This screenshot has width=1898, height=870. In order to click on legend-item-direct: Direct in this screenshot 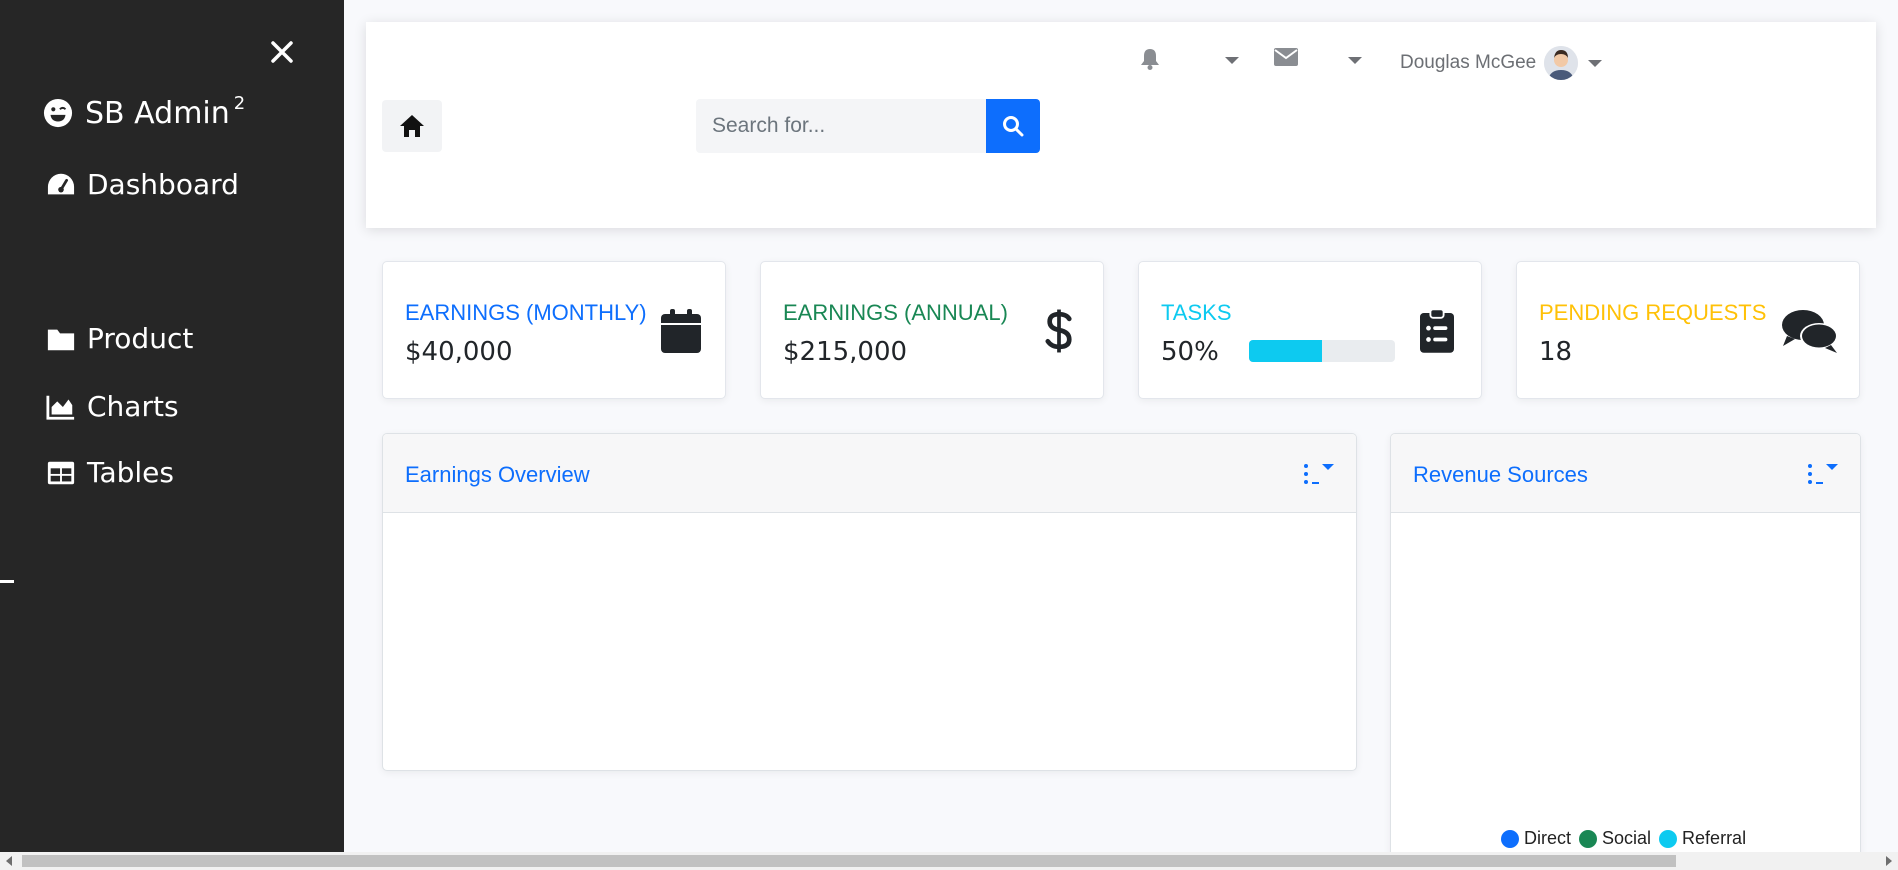, I will do `click(1536, 838)`.